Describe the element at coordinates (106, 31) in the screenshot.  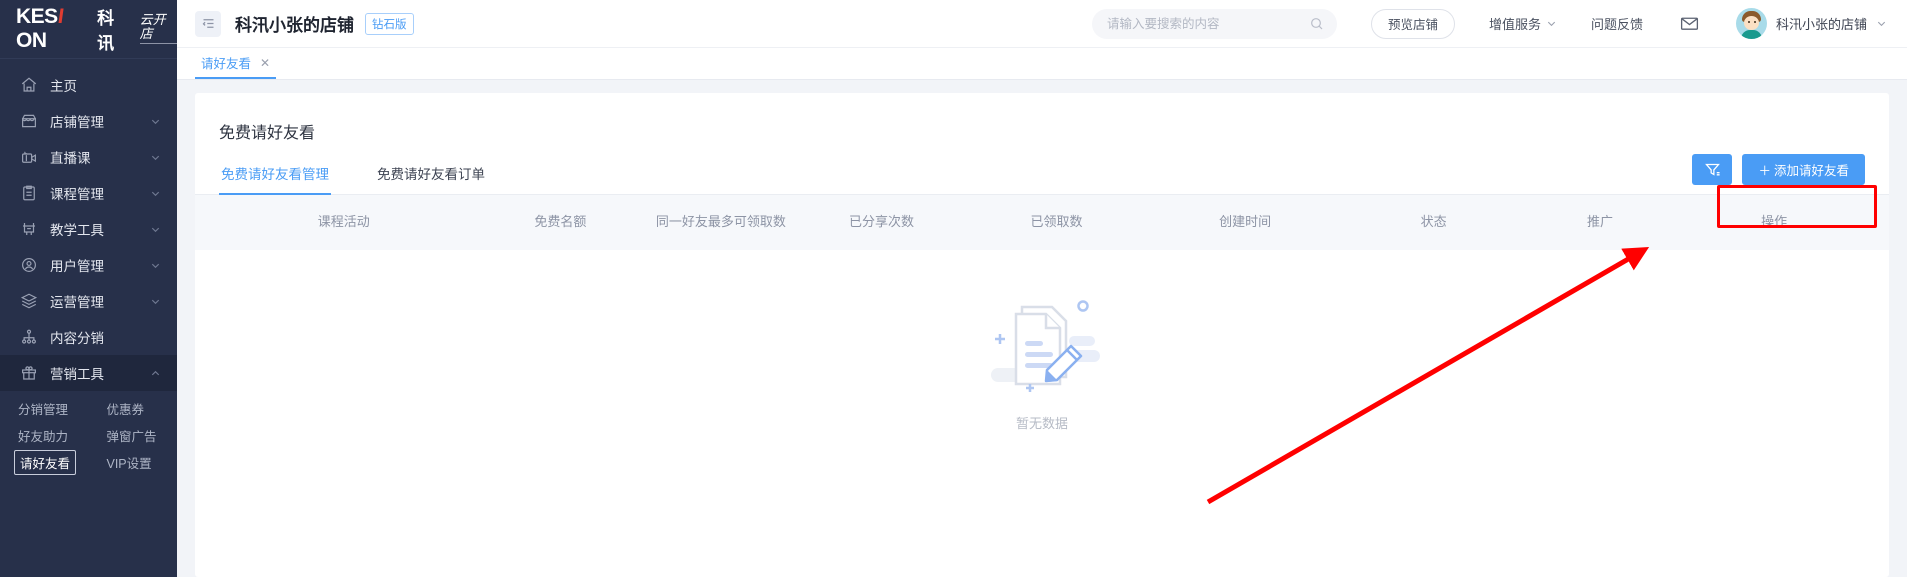
I see `brand-logo-cn: 科讯` at that location.